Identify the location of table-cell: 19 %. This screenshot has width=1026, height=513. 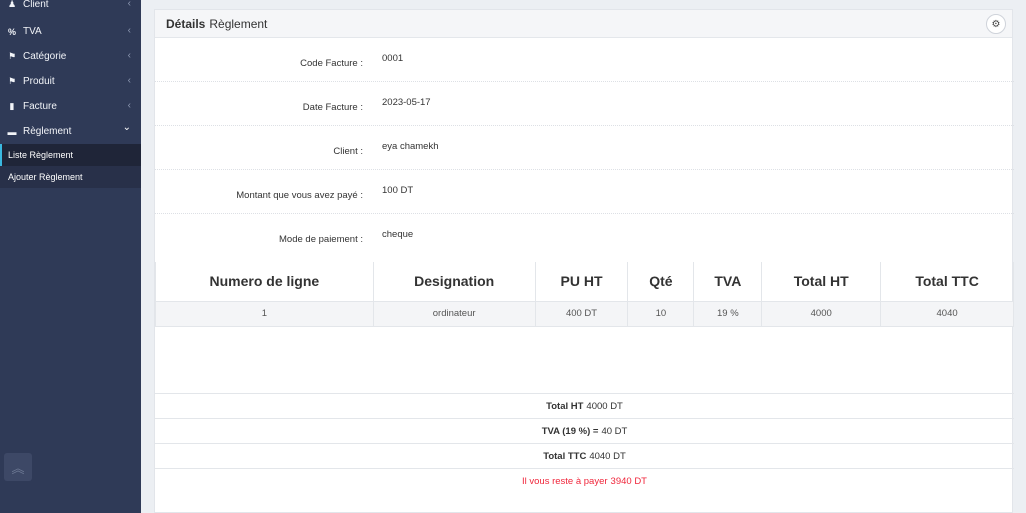
(728, 313).